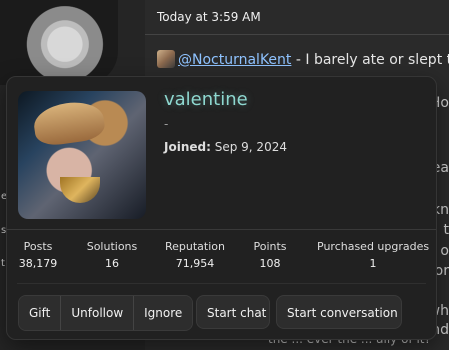 Image resolution: width=449 pixels, height=350 pixels. Describe the element at coordinates (38, 255) in the screenshot. I see `posts-stat: Posts 38,179` at that location.